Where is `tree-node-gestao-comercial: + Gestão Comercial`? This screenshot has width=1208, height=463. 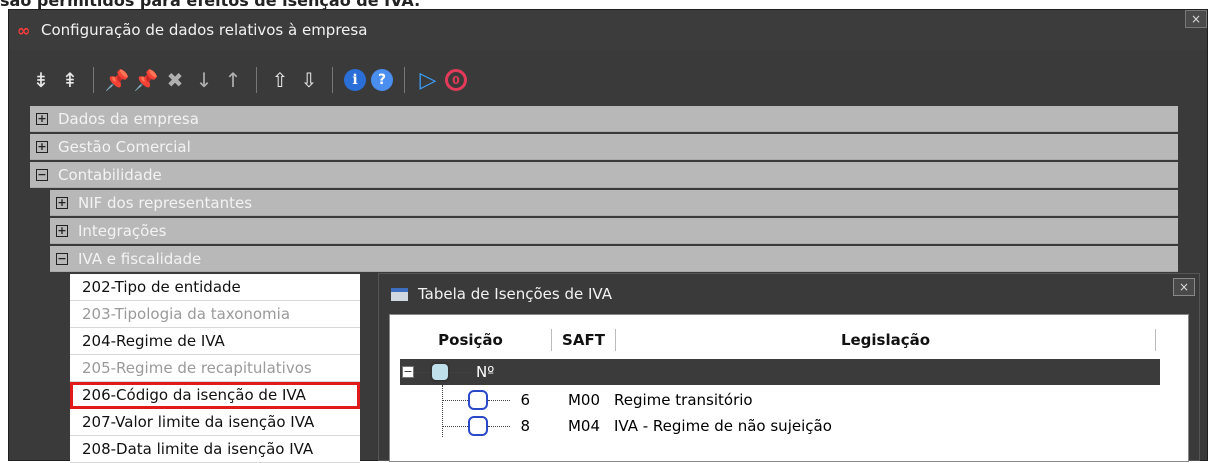
tree-node-gestao-comercial: + Gestão Comercial is located at coordinates (604, 147).